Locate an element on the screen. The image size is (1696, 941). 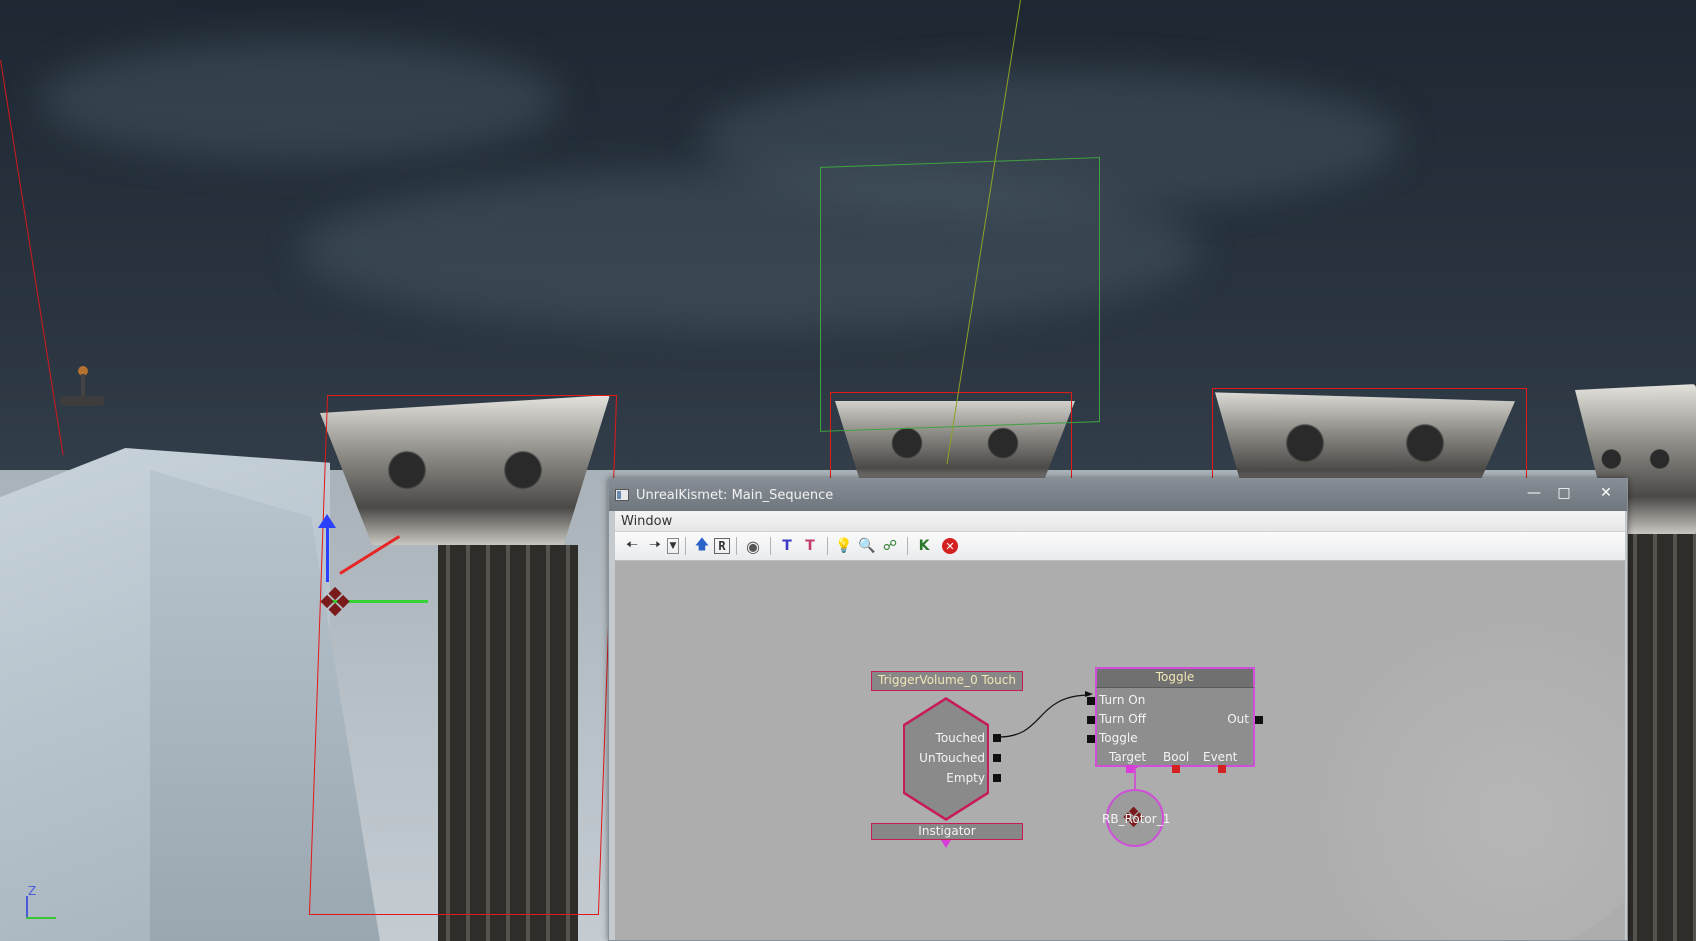
object-variable-node: ❖ RB_Rotor_1 is located at coordinates (1136, 818).